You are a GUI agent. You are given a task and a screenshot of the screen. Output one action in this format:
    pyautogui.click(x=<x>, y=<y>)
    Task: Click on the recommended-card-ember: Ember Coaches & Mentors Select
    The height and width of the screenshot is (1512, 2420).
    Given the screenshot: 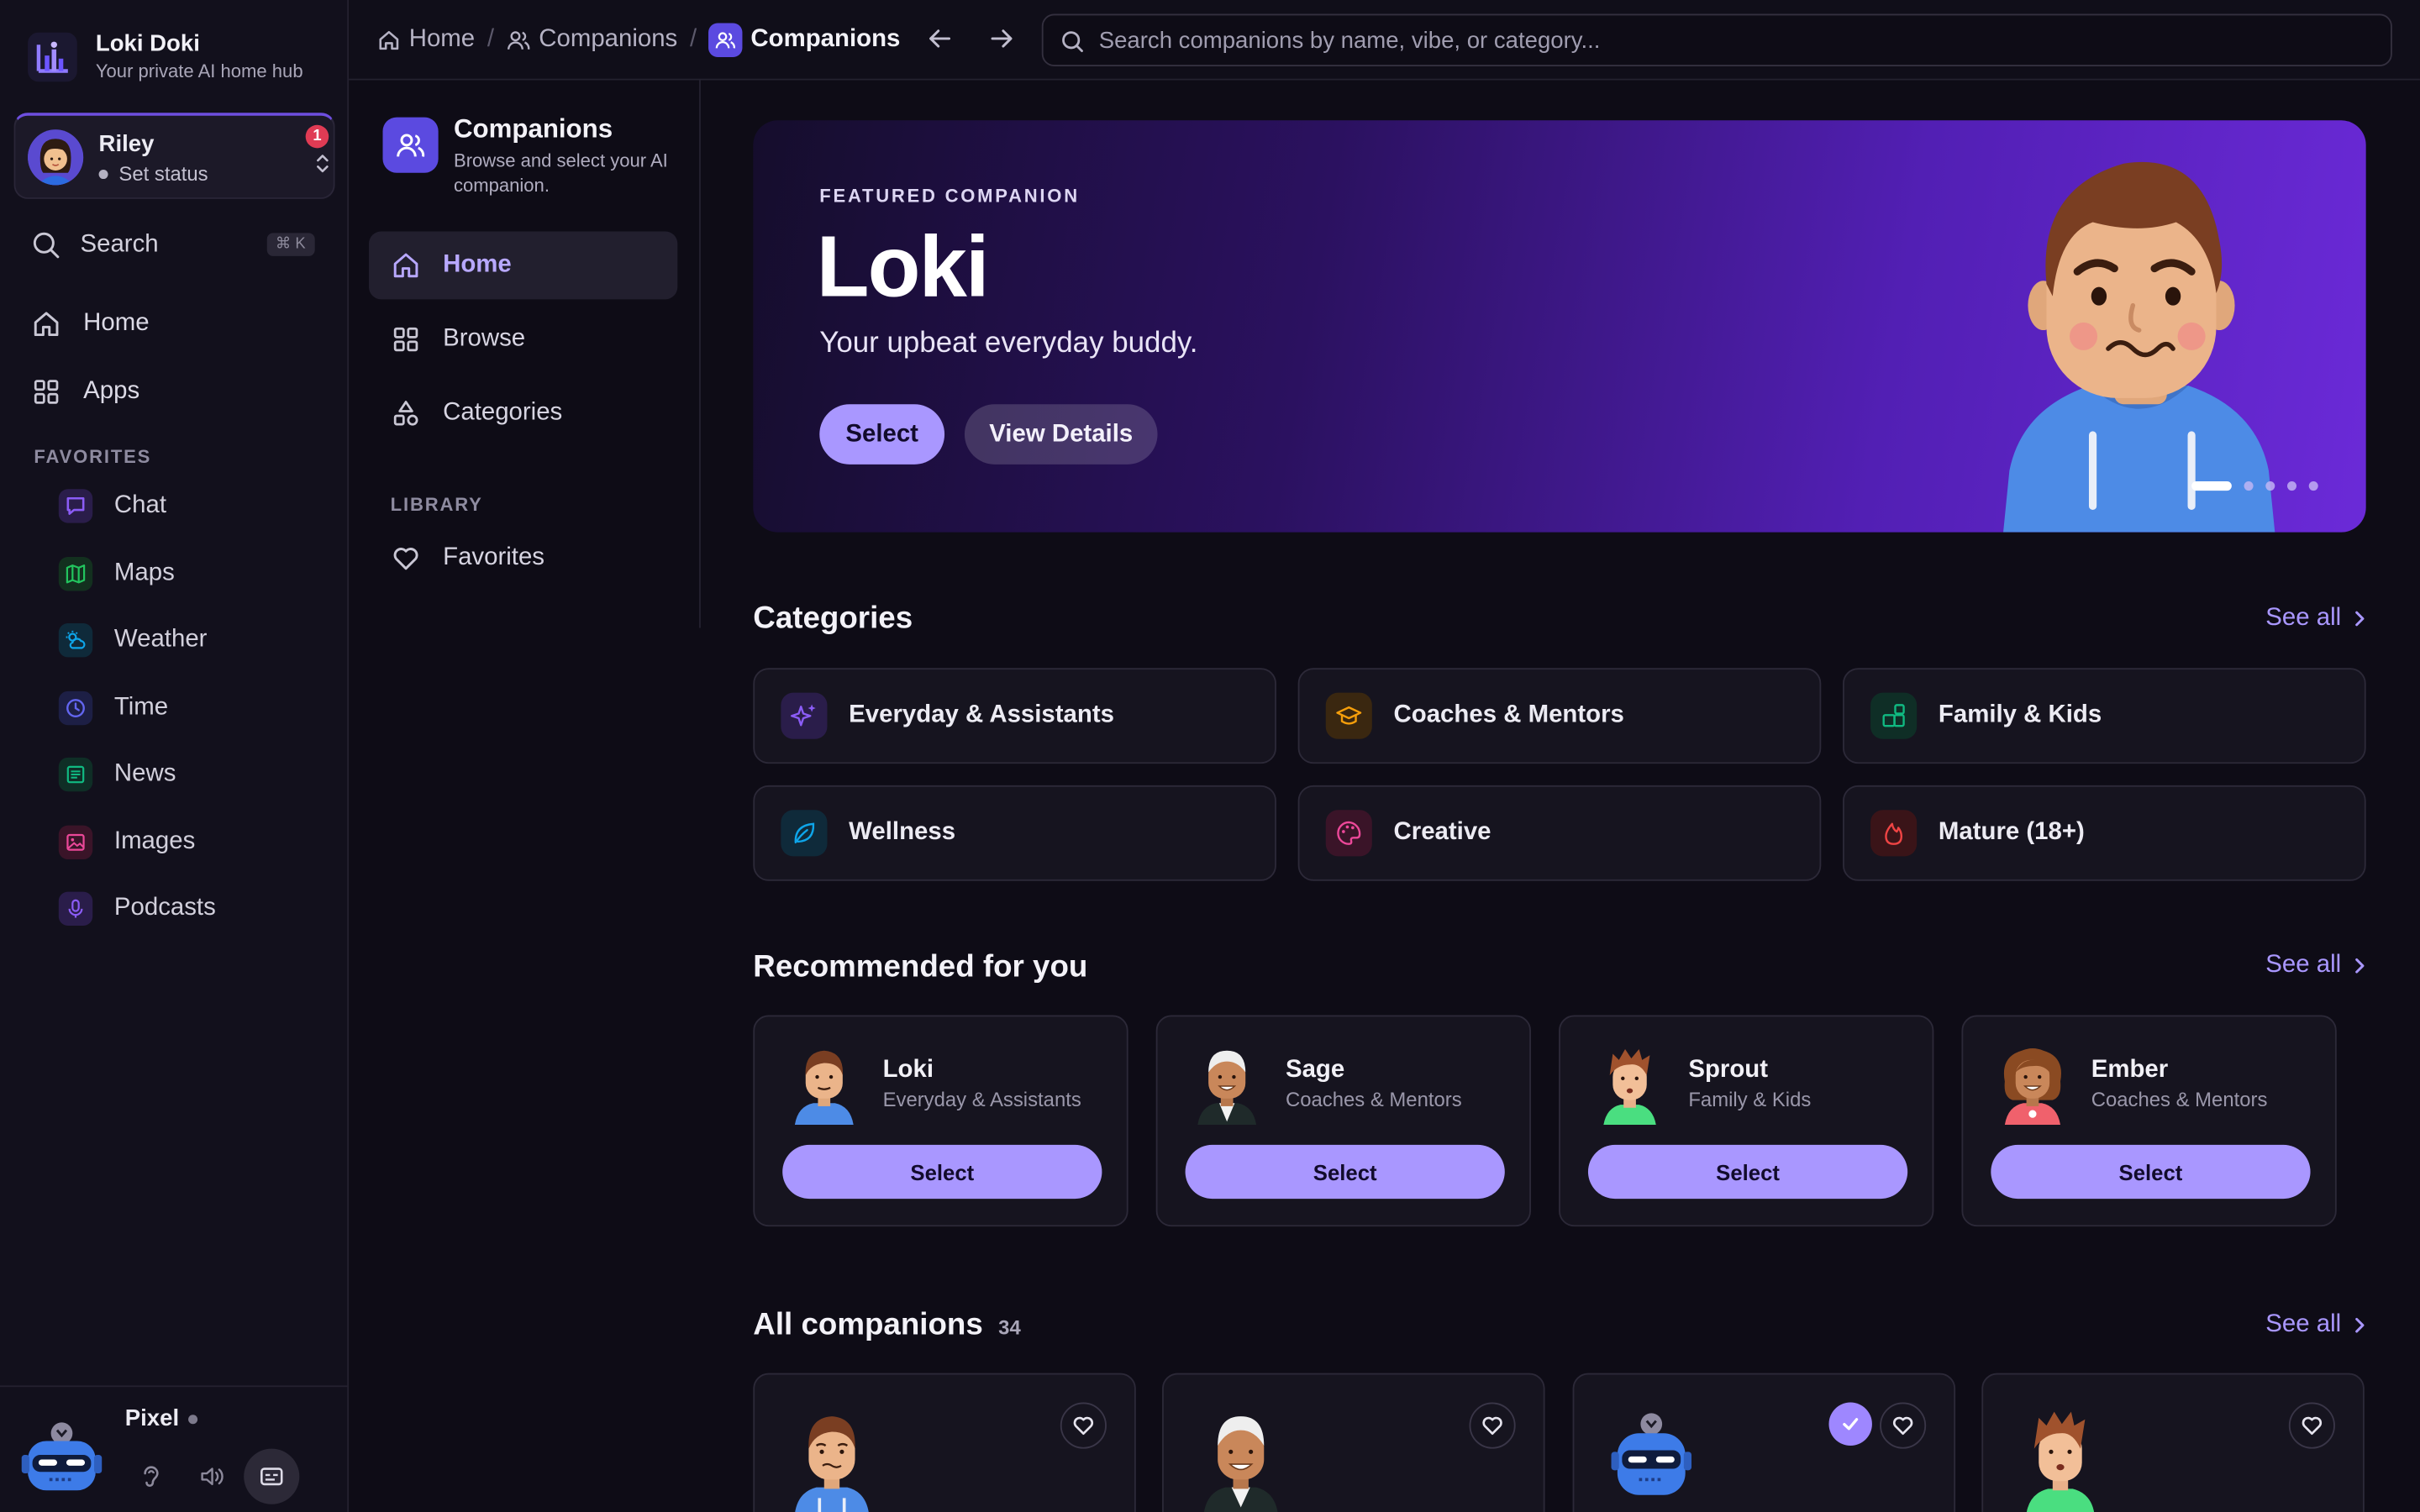 What is the action you would take?
    pyautogui.click(x=2149, y=1121)
    